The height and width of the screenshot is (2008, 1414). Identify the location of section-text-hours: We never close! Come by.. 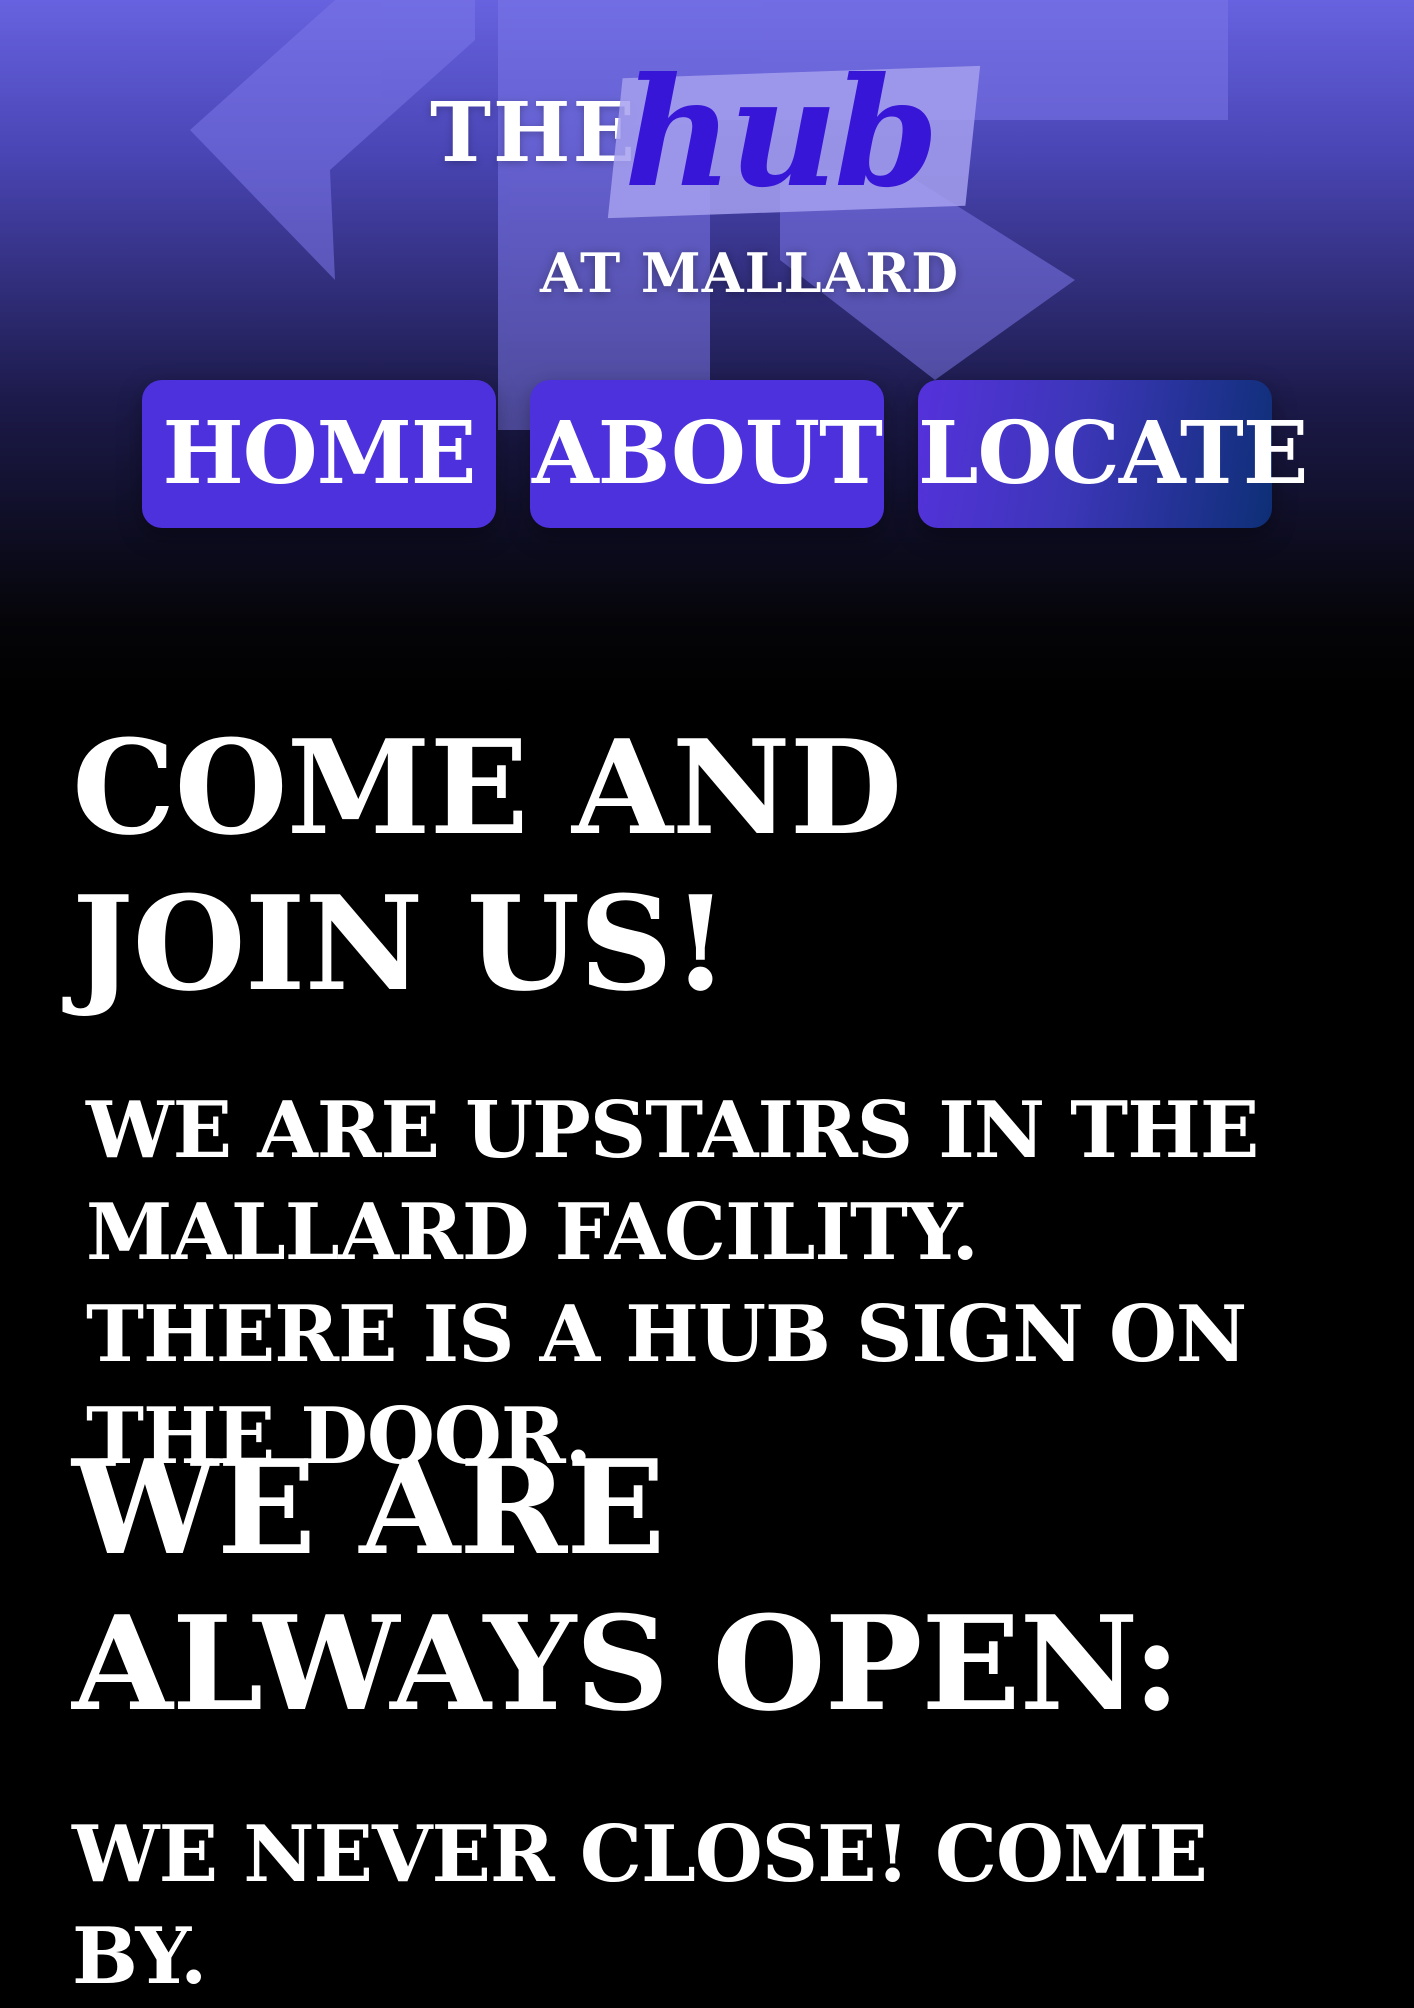
(640, 1905).